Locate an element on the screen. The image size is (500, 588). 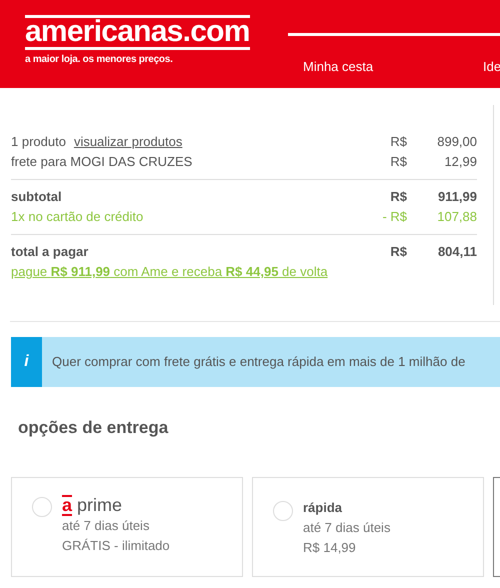
tagline: a maior loja. os menores preços. is located at coordinates (99, 60).